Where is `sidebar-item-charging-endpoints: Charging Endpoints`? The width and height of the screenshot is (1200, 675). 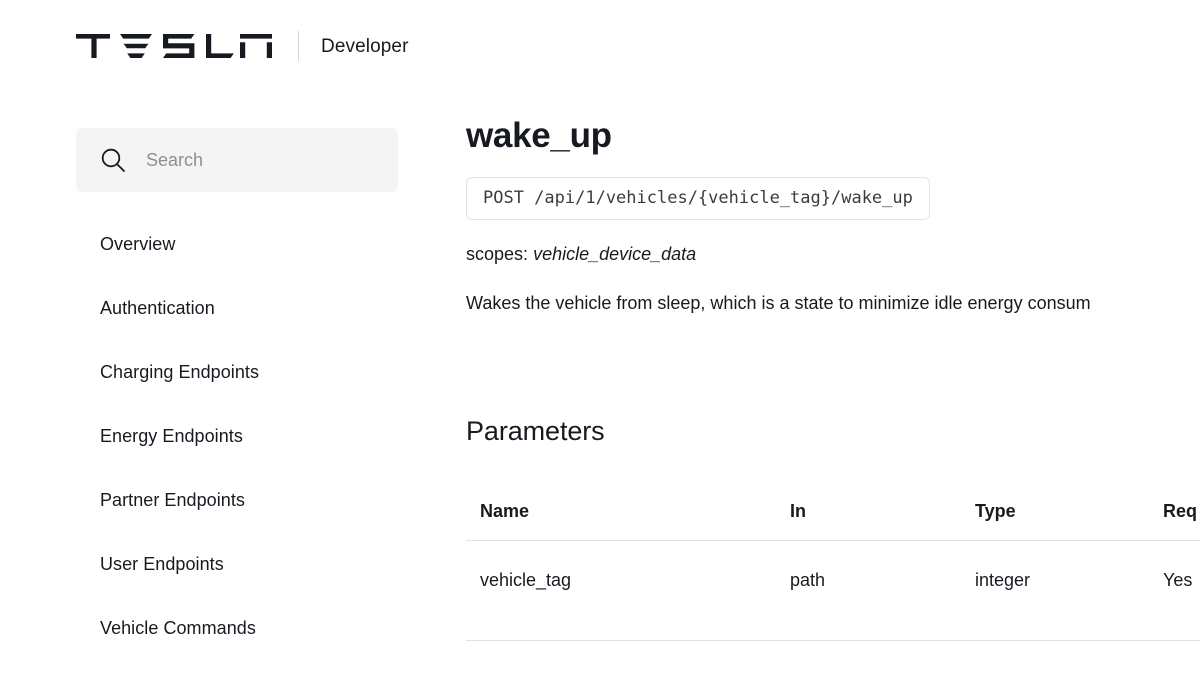 sidebar-item-charging-endpoints: Charging Endpoints is located at coordinates (237, 372).